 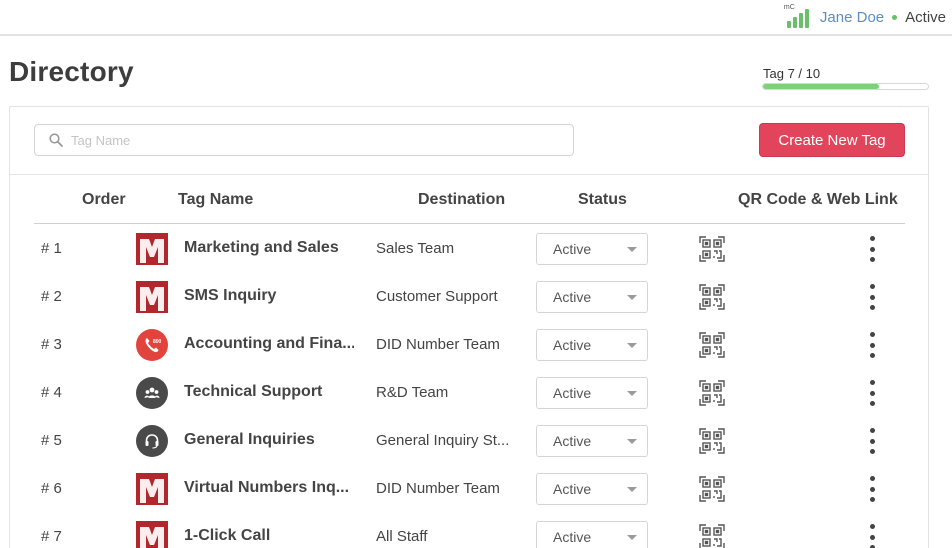 What do you see at coordinates (51, 248) in the screenshot?
I see `row-order: # 1` at bounding box center [51, 248].